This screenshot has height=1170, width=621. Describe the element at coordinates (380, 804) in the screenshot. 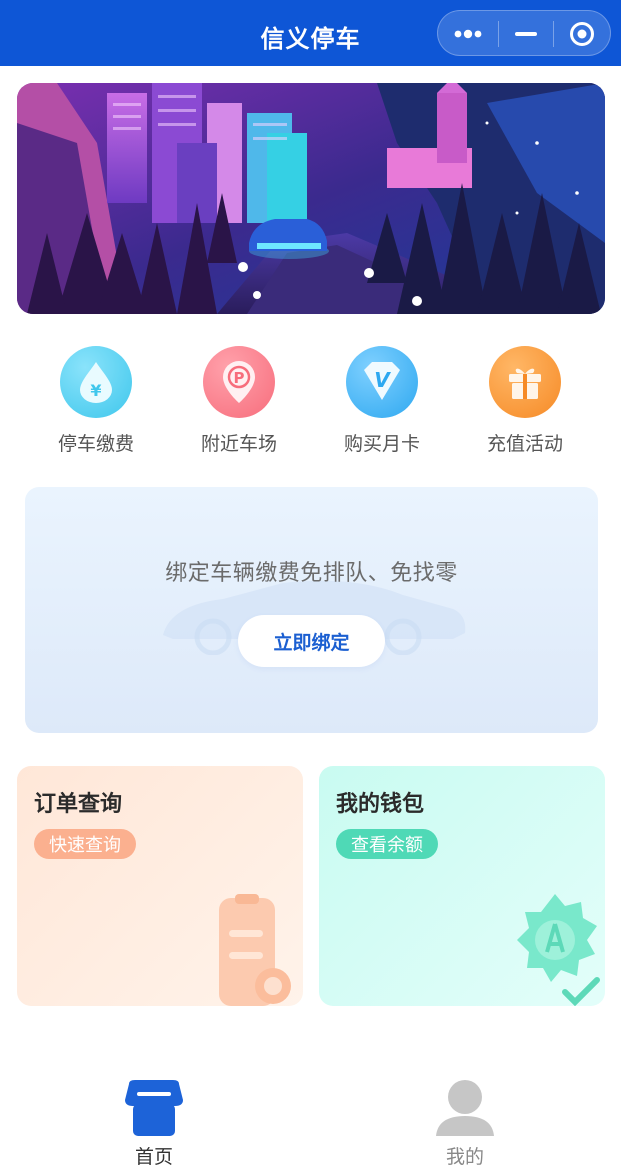

I see `card-title: 我的钱包` at that location.